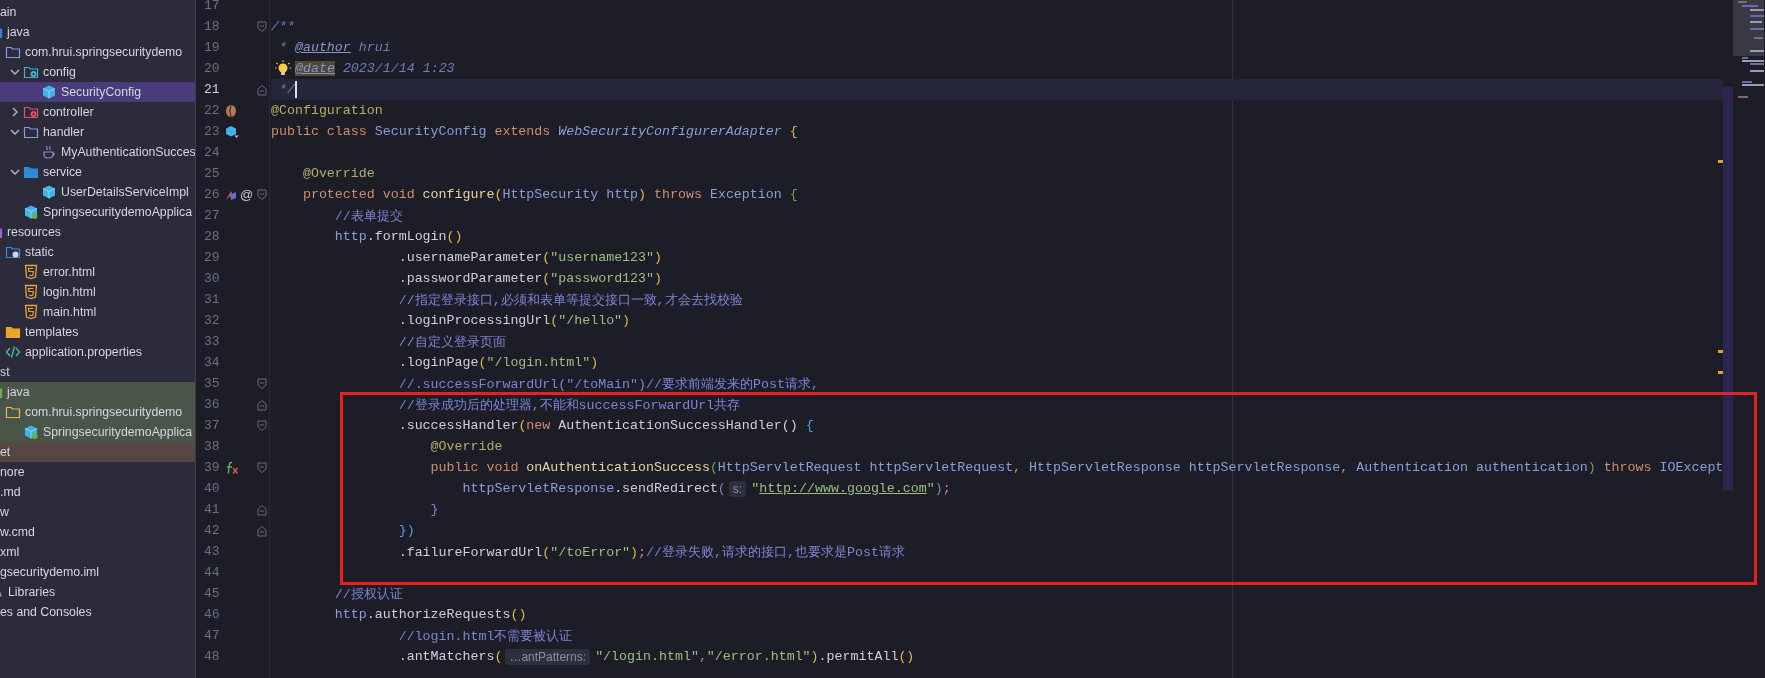  I want to click on line-number: 34, so click(212, 362).